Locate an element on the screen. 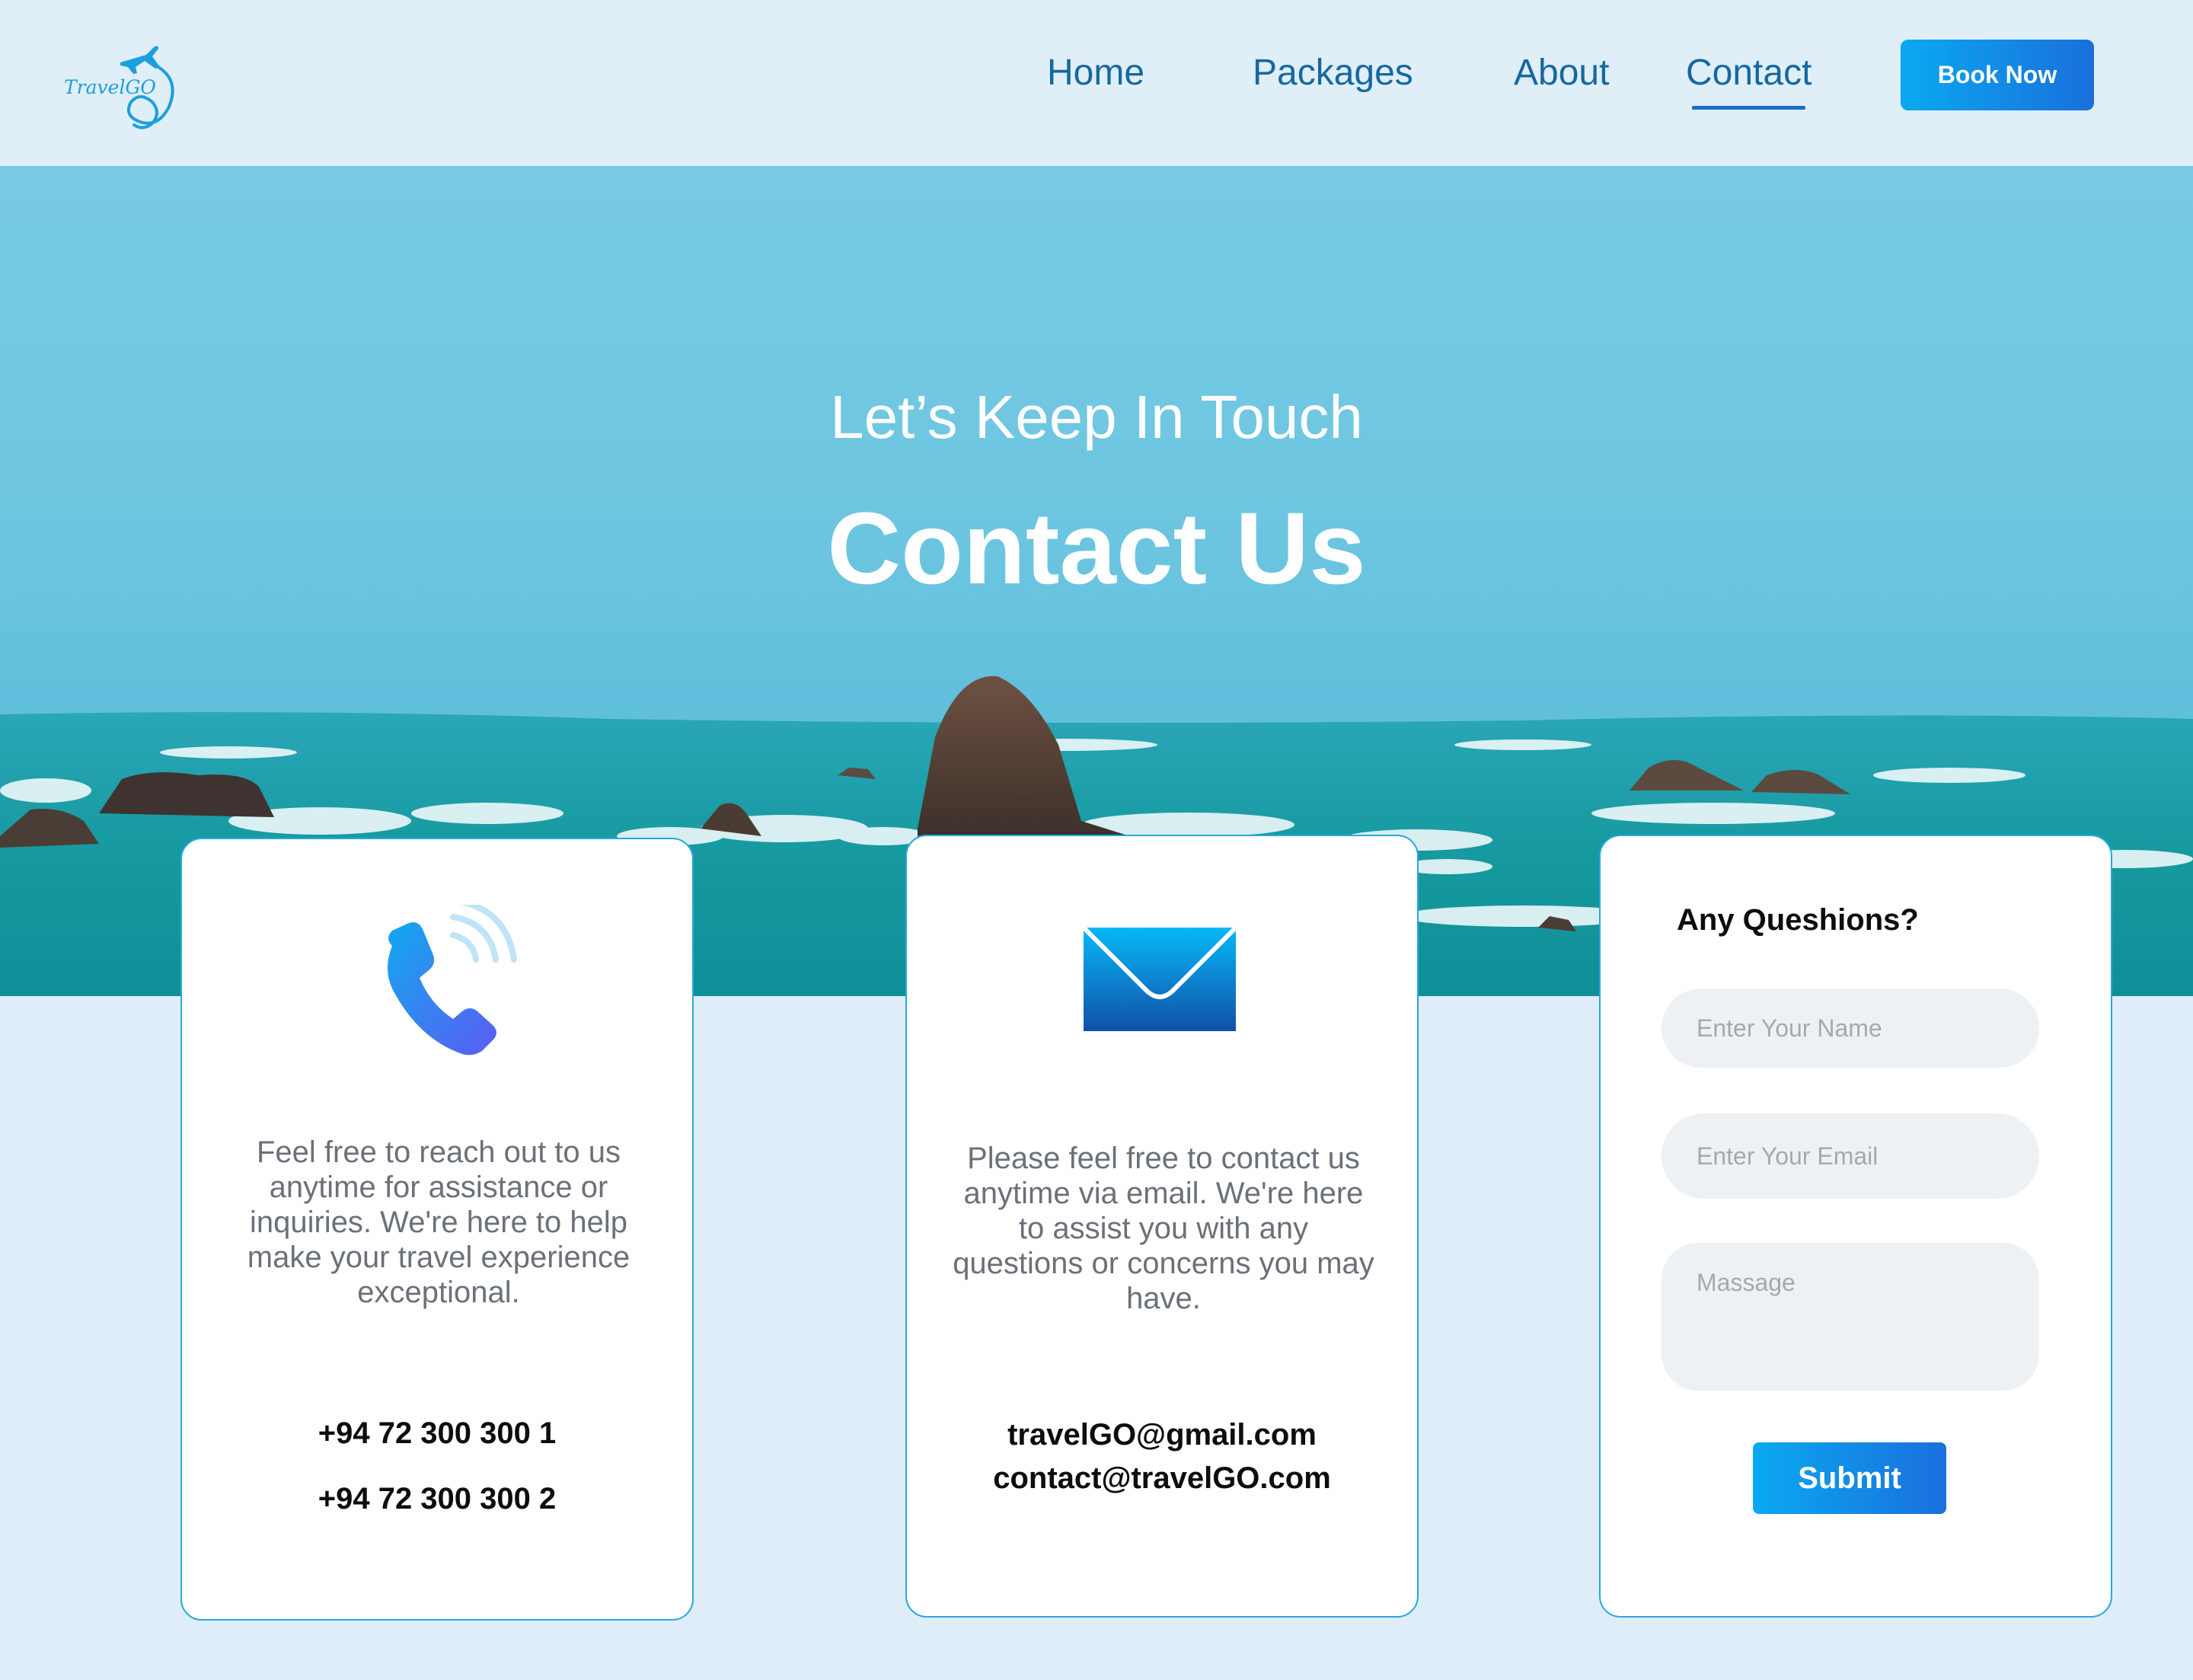 The image size is (2193, 1680). hero-subtitle: Let’s Keep In Touch is located at coordinates (1096, 417).